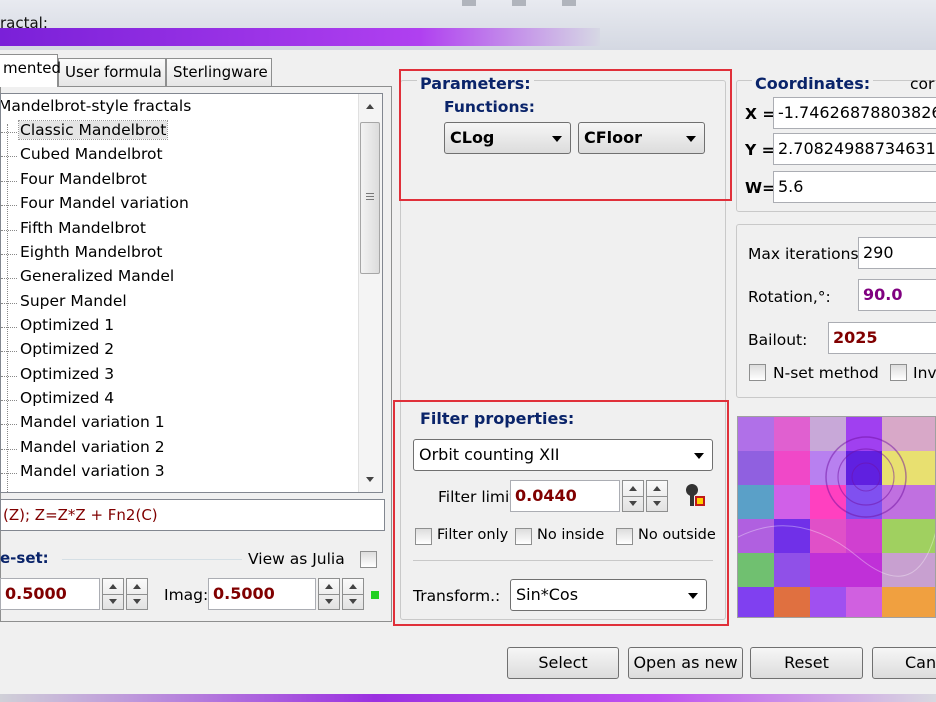 This screenshot has height=702, width=936. What do you see at coordinates (296, 559) in the screenshot?
I see `view-as-julia-label: View as Julia` at bounding box center [296, 559].